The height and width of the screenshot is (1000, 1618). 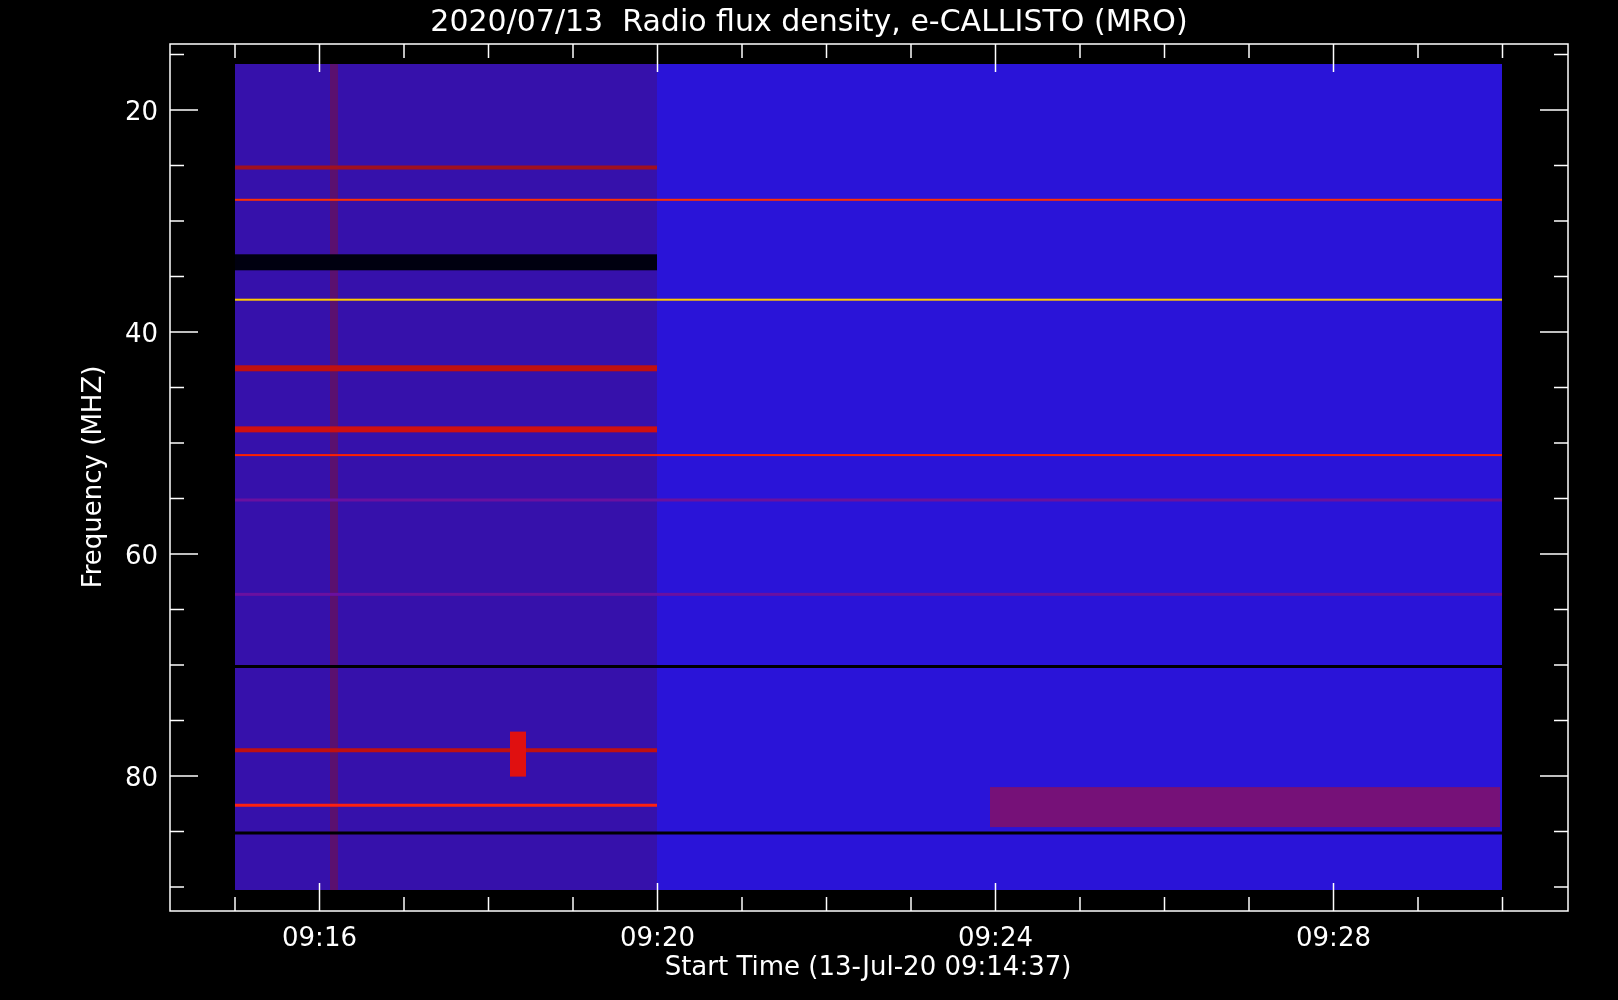 What do you see at coordinates (141, 777) in the screenshot?
I see `y-tick-label: 80` at bounding box center [141, 777].